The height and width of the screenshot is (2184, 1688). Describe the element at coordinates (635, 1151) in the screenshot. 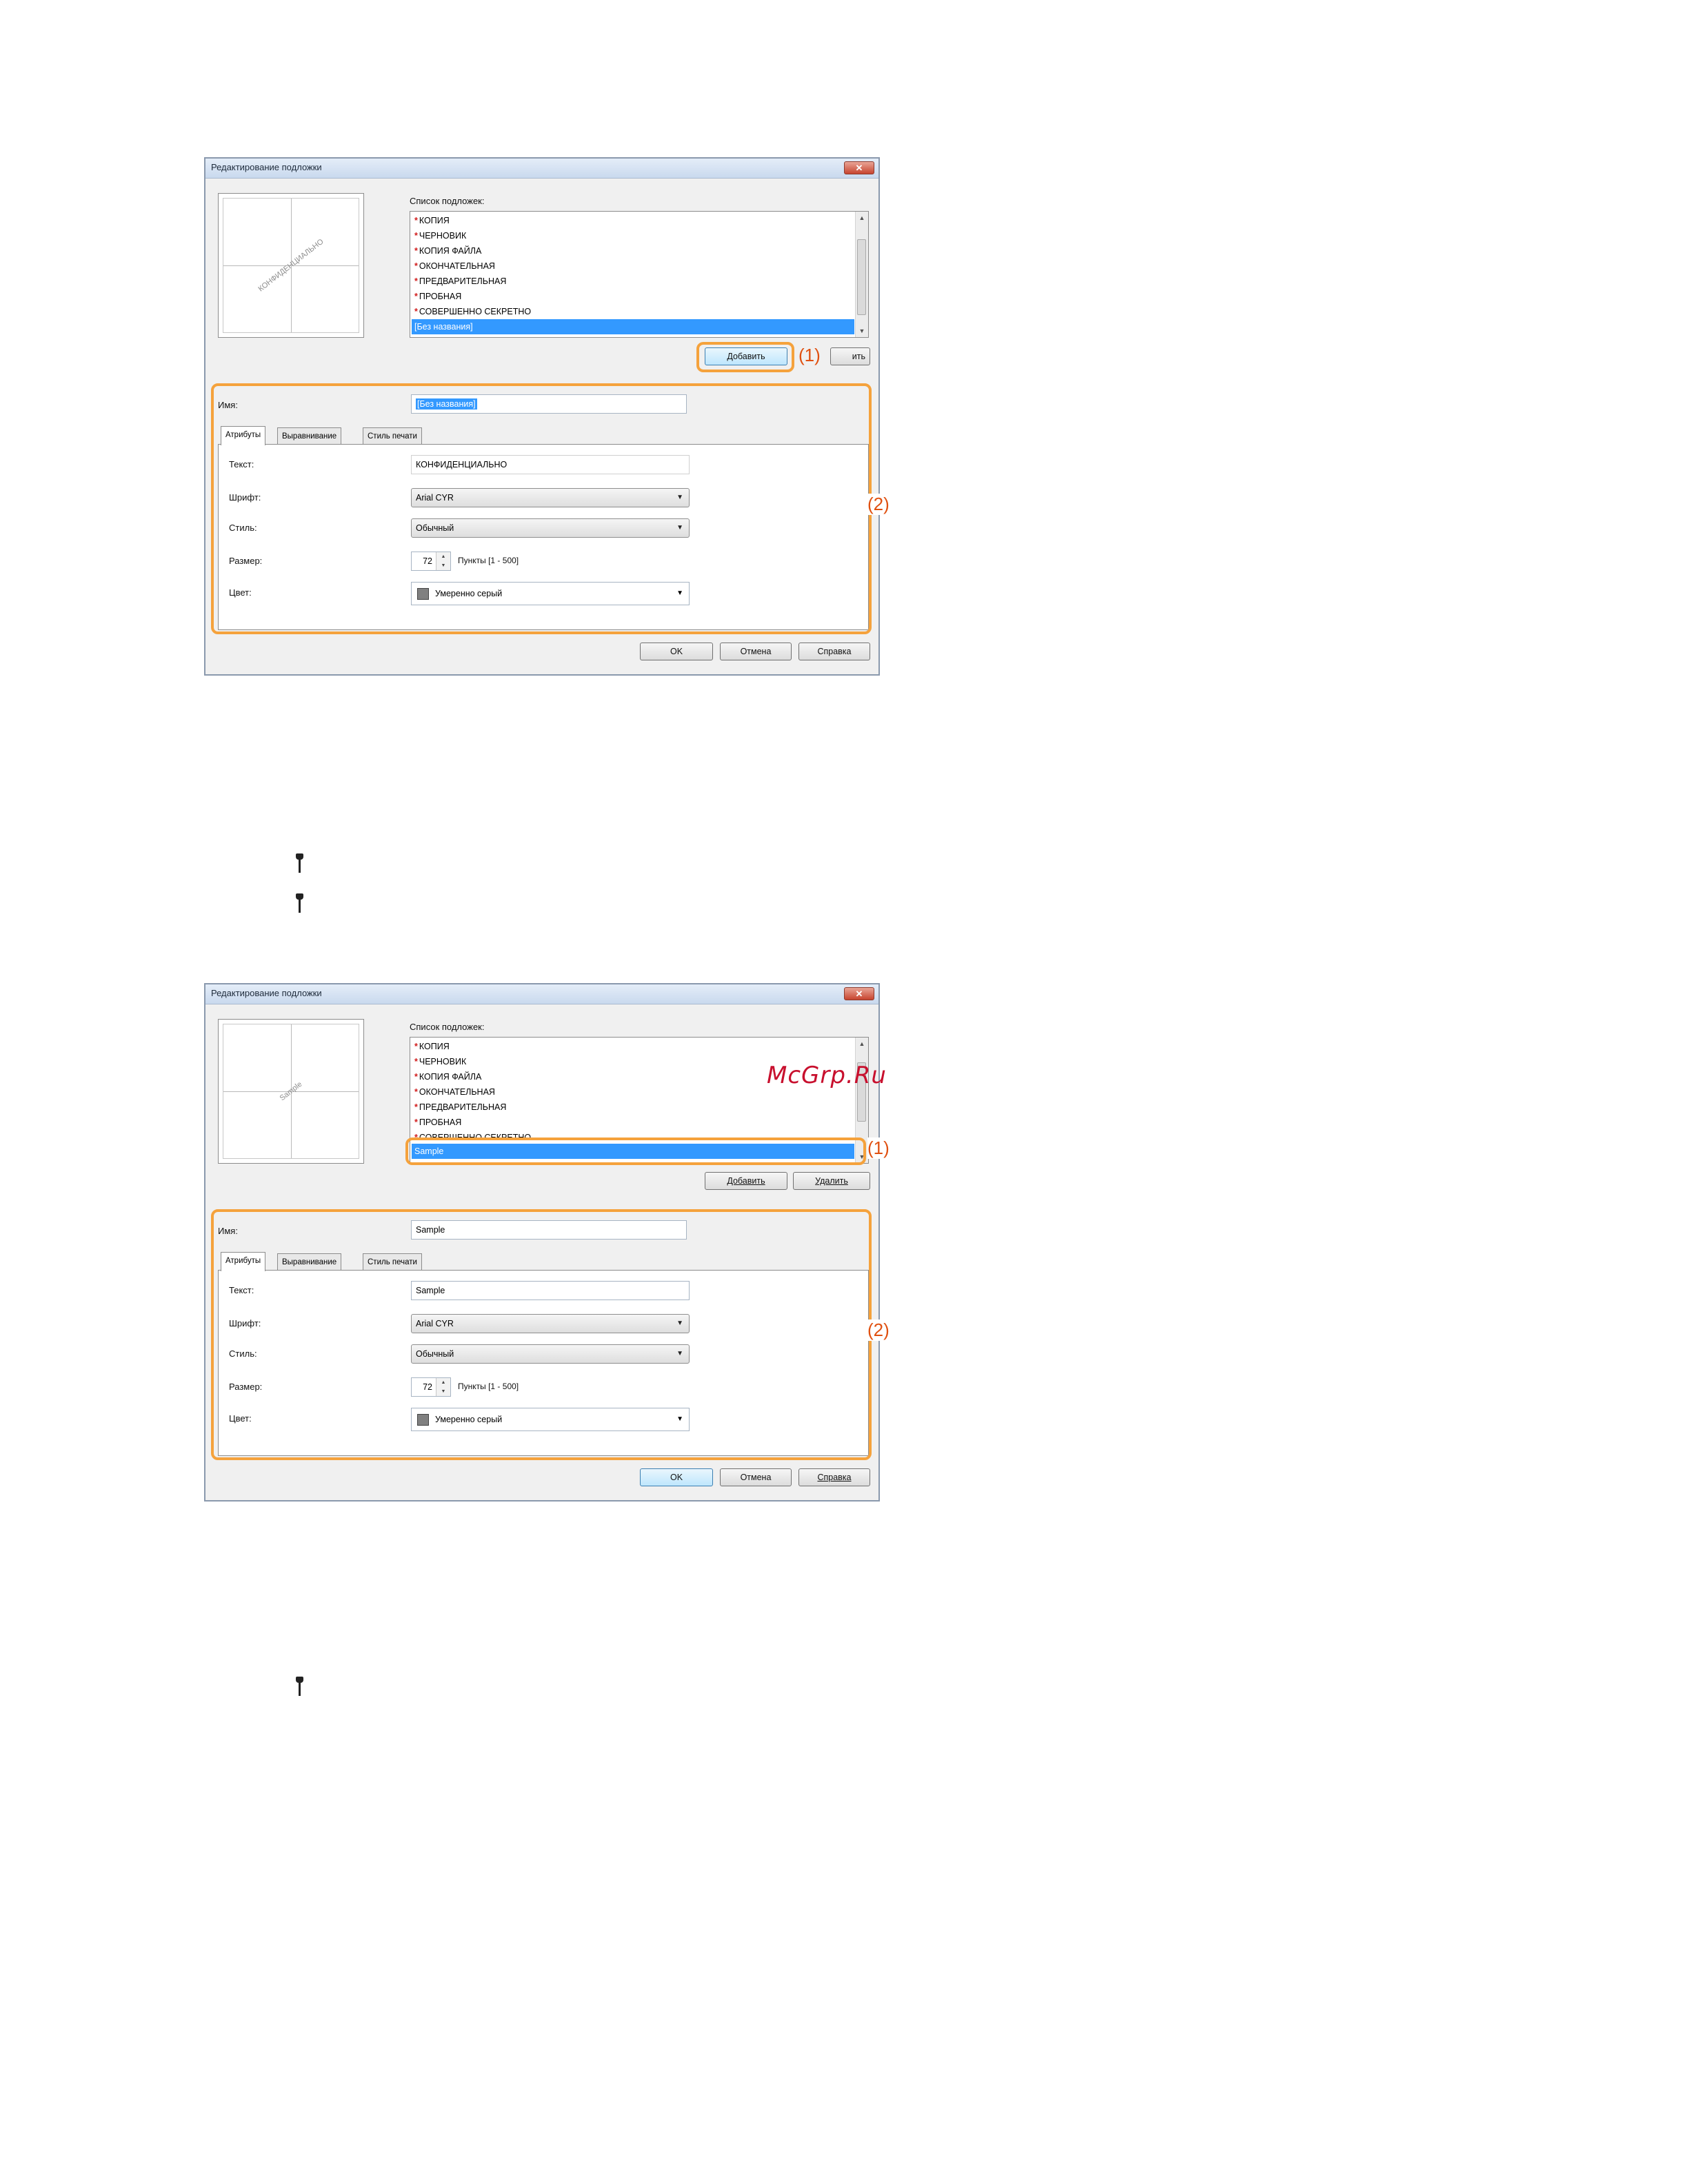

I see `highlight-selected-item` at that location.